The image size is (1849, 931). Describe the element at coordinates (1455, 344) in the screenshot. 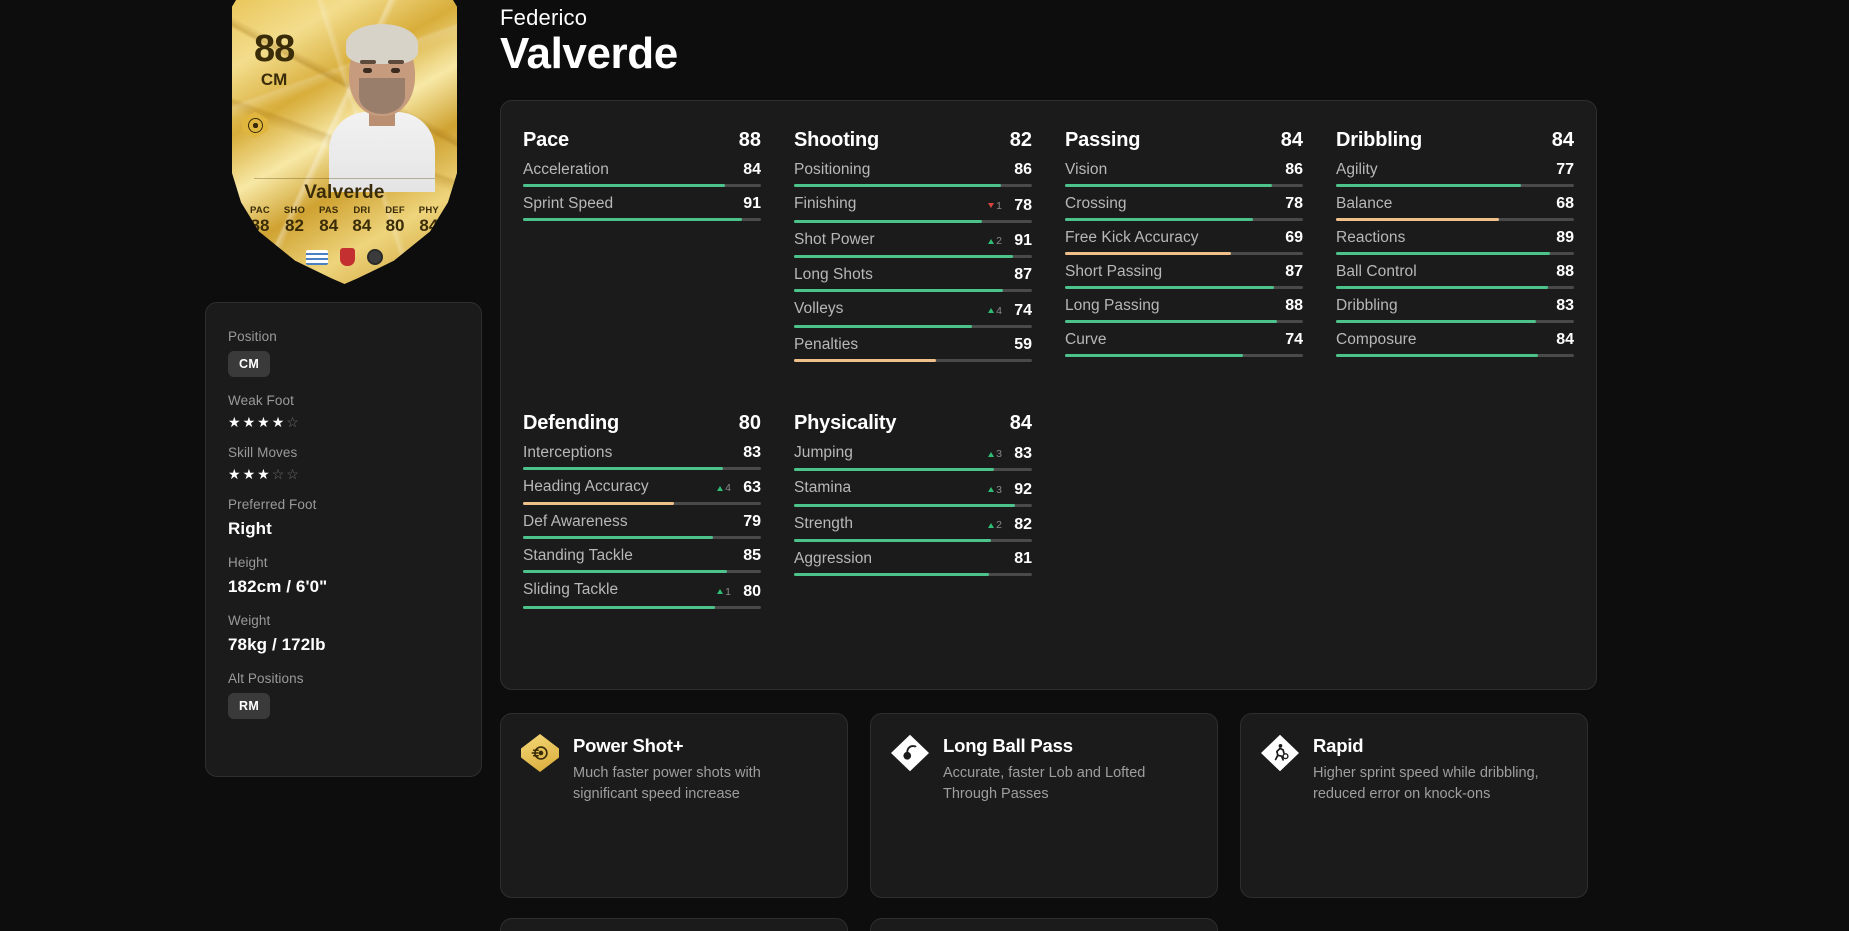

I see `attribute-row: Composure 84` at that location.